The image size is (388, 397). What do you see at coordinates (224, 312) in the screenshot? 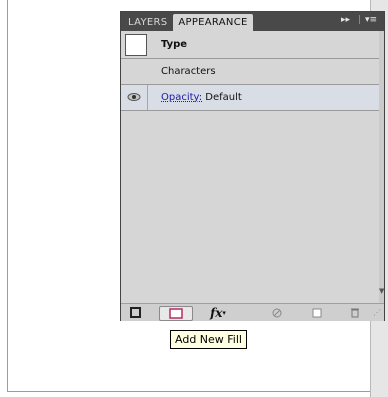
I see `fx-dropdown-icon: ▾` at bounding box center [224, 312].